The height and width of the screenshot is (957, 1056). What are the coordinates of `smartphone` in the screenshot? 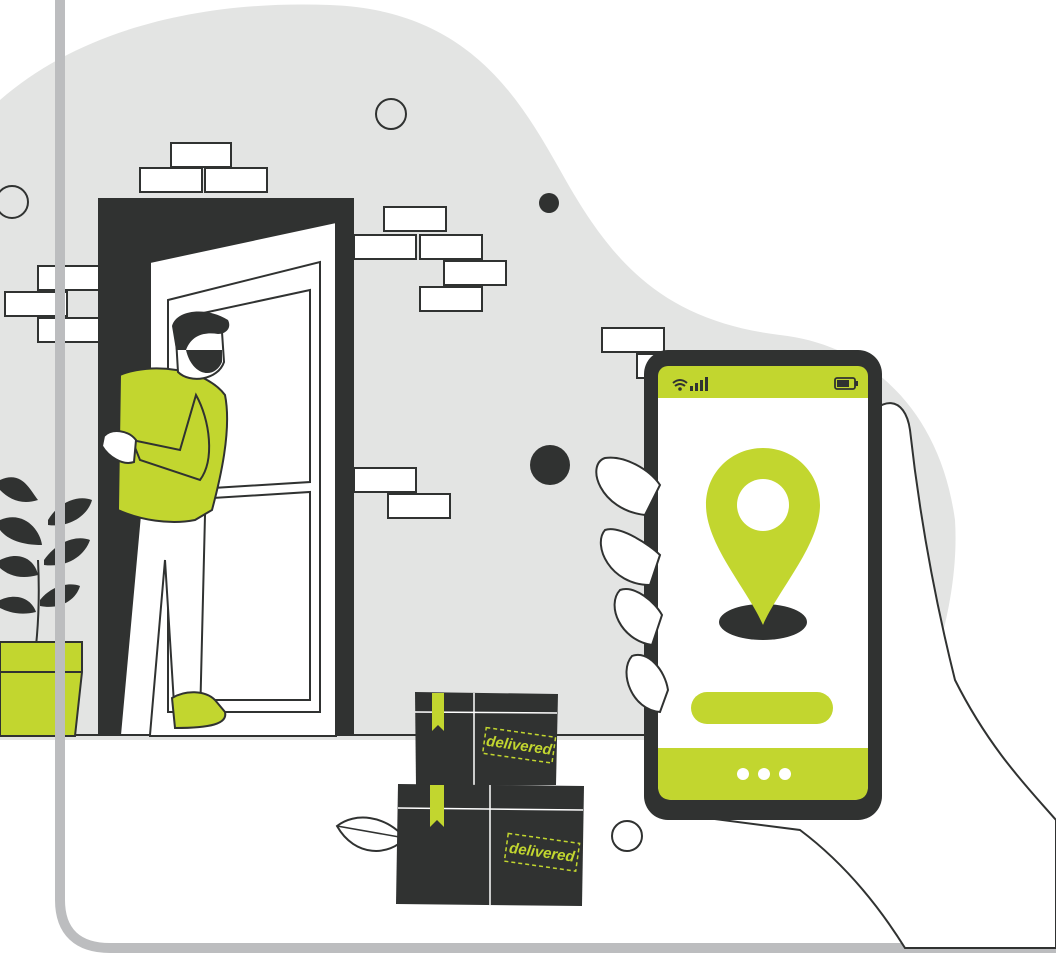 It's located at (763, 585).